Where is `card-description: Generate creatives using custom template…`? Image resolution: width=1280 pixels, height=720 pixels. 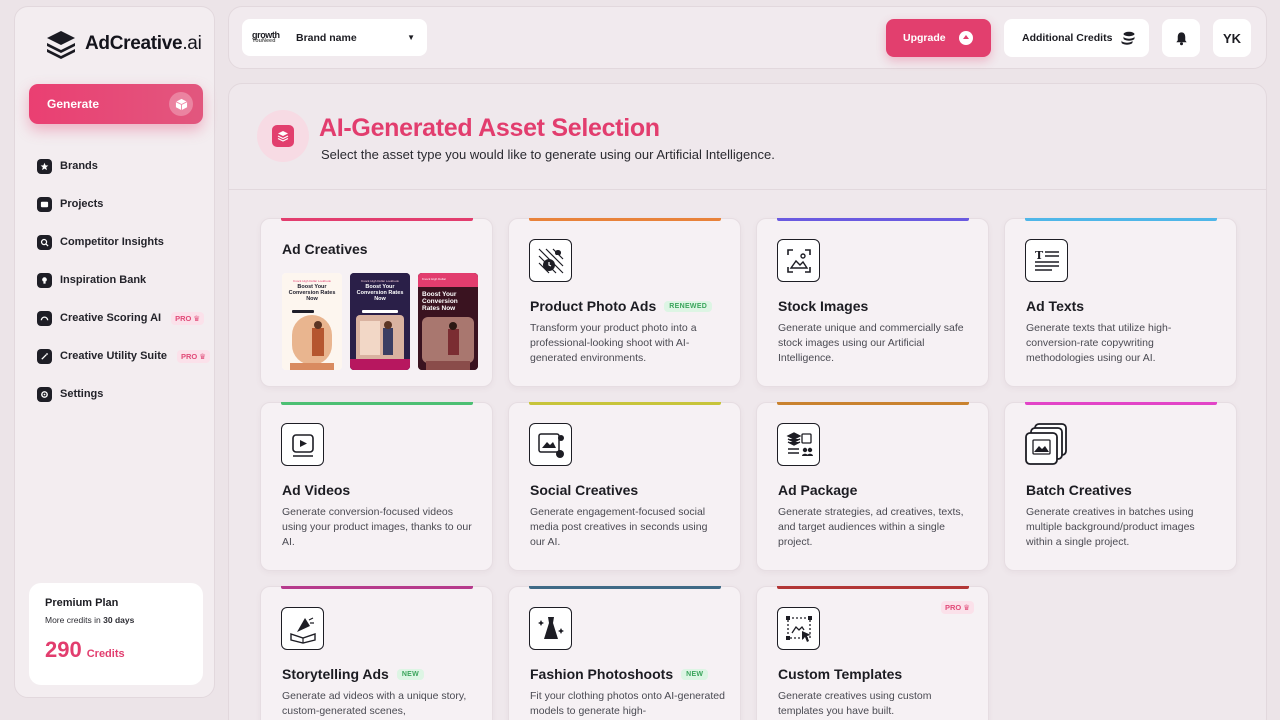
card-description: Generate creatives using custom template… is located at coordinates (855, 703).